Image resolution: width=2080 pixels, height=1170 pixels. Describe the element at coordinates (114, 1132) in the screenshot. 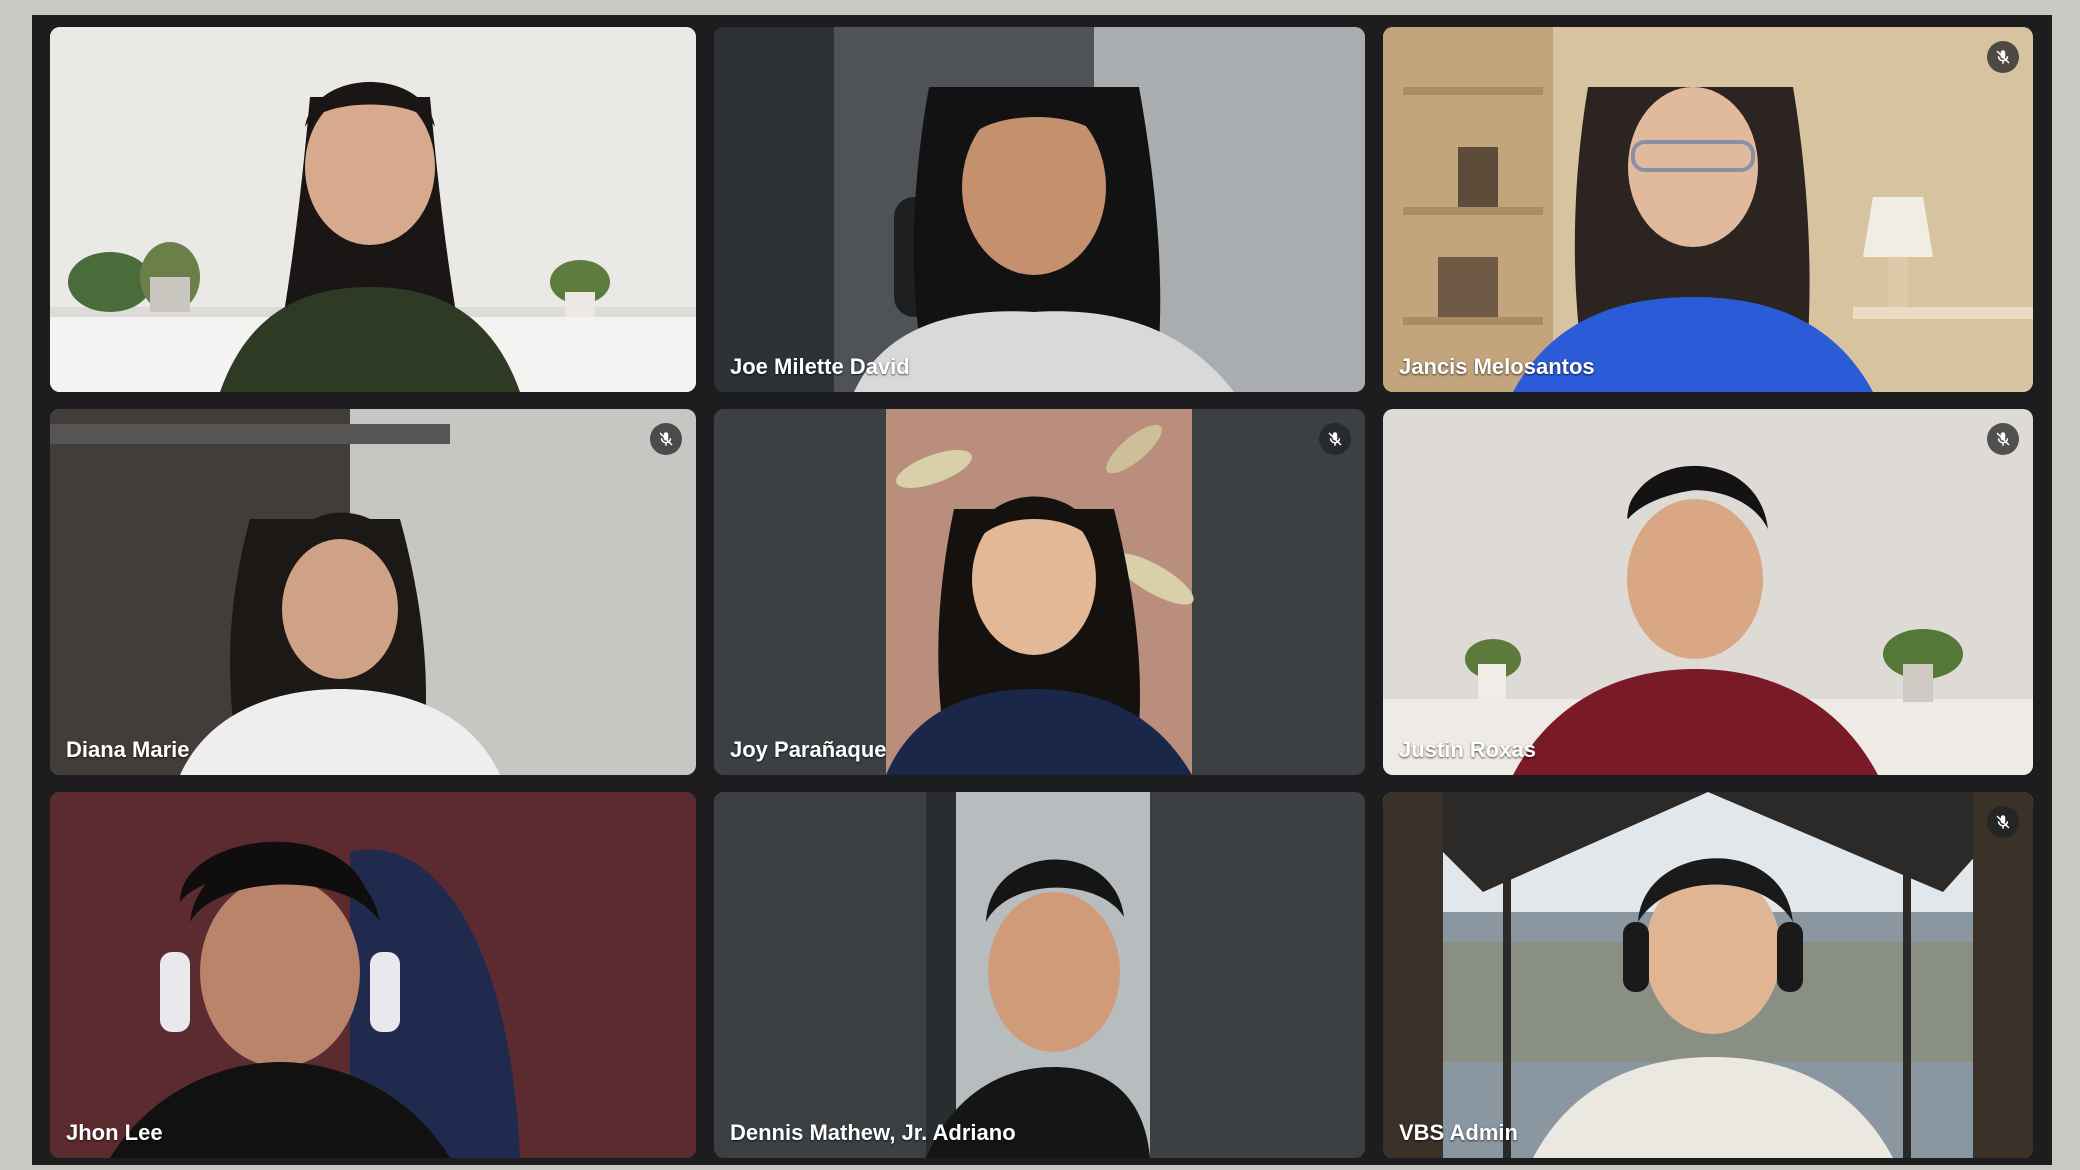

I see `participant-name: Jhon Lee` at that location.